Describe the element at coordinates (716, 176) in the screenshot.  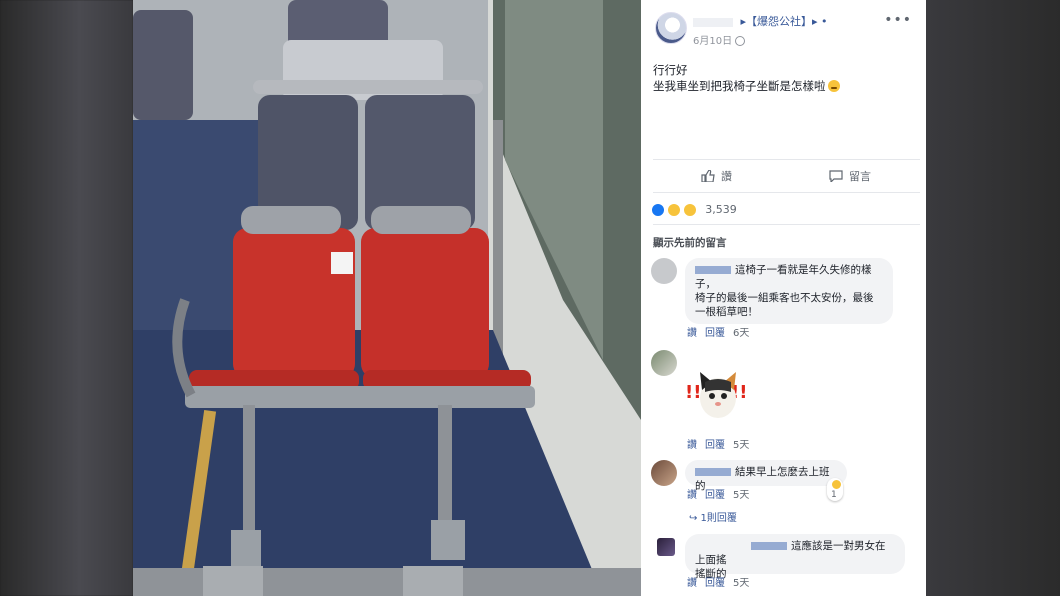
I see `like-button: 讚` at that location.